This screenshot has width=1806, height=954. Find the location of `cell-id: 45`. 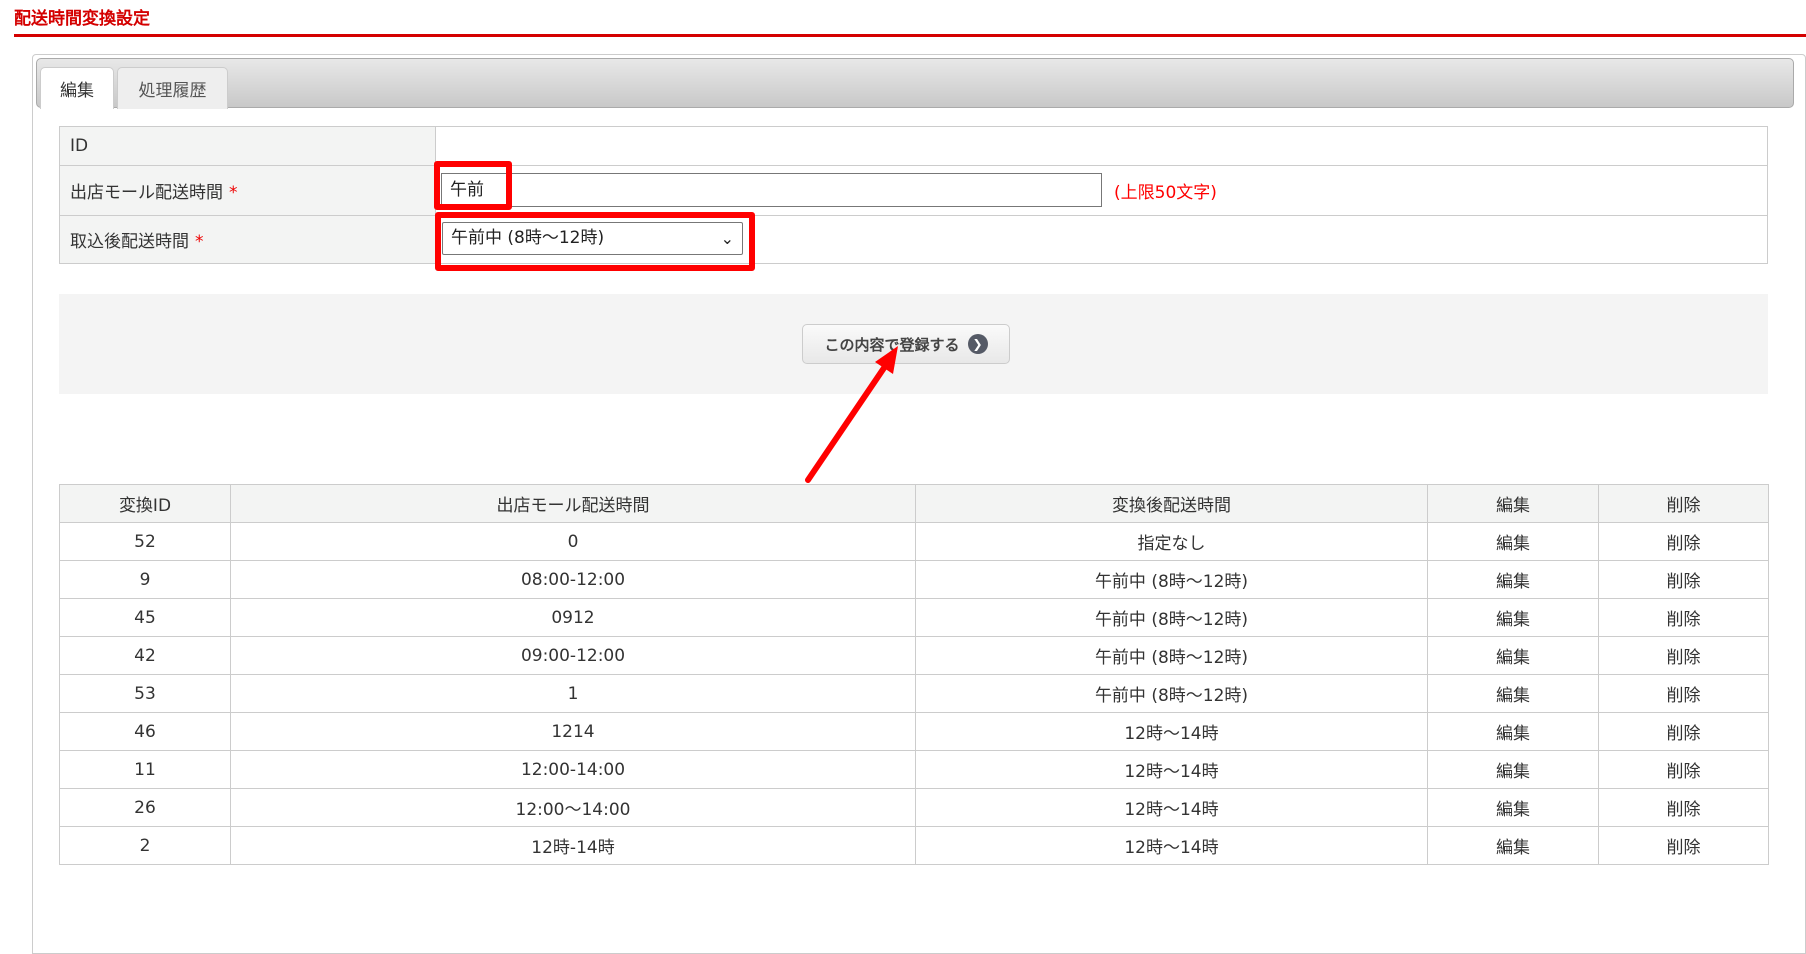

cell-id: 45 is located at coordinates (145, 617).